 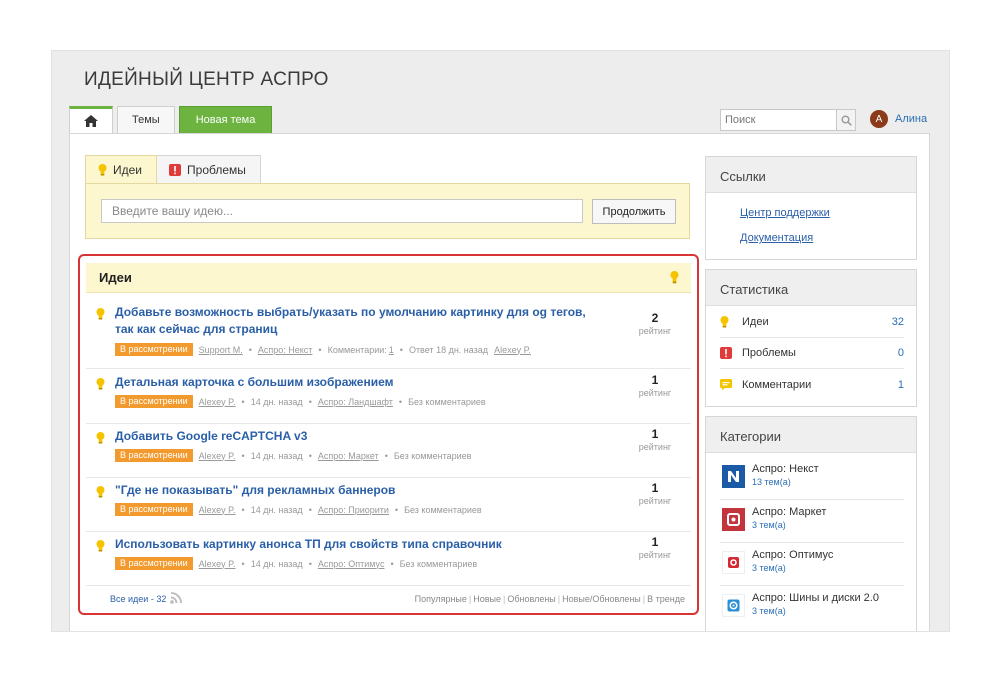 I want to click on category-link: Аспро: Ландшафт, so click(x=355, y=402).